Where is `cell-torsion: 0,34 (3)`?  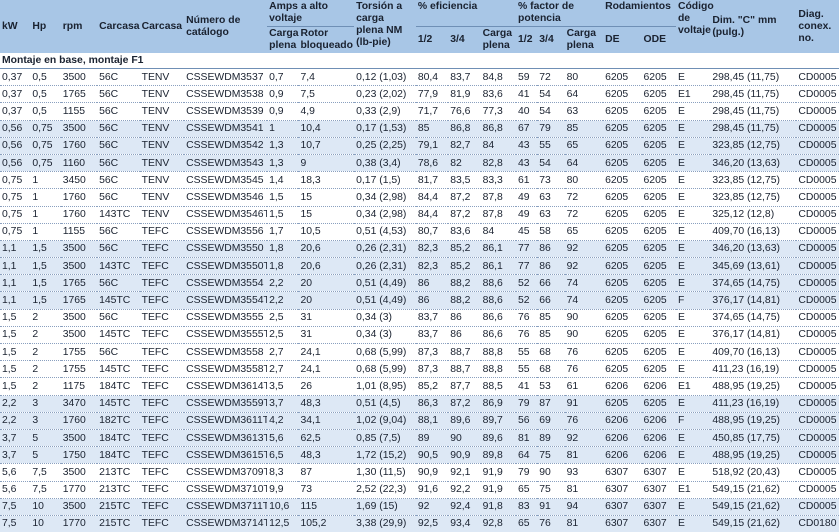 cell-torsion: 0,34 (3) is located at coordinates (385, 335).